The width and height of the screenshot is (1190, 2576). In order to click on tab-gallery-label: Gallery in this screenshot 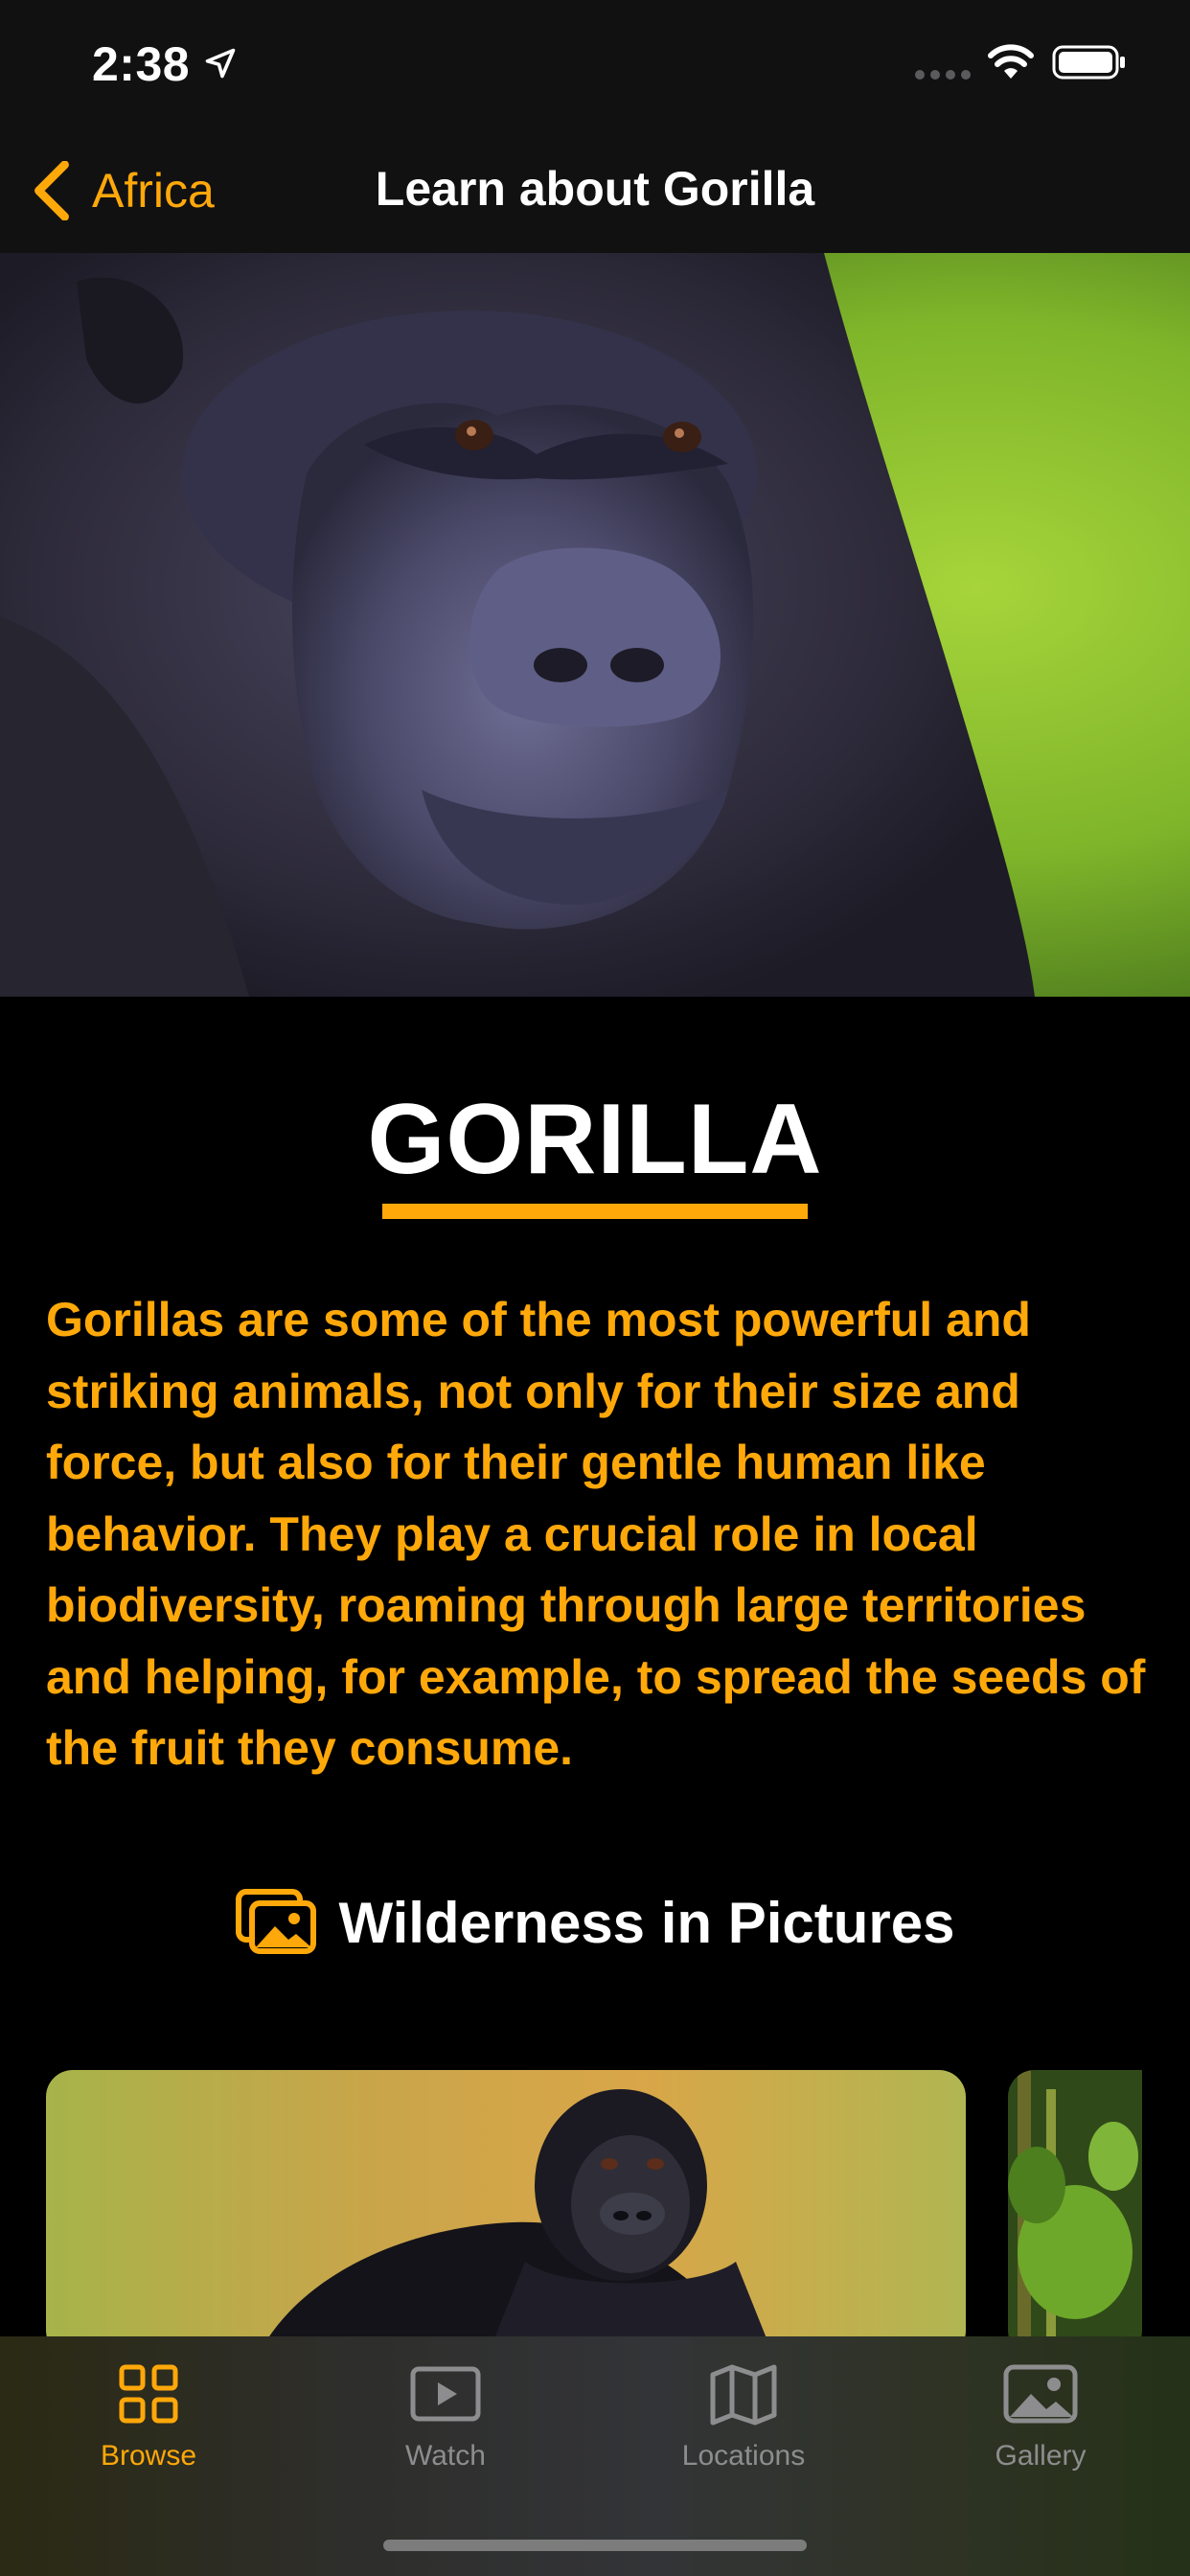, I will do `click(1041, 2456)`.